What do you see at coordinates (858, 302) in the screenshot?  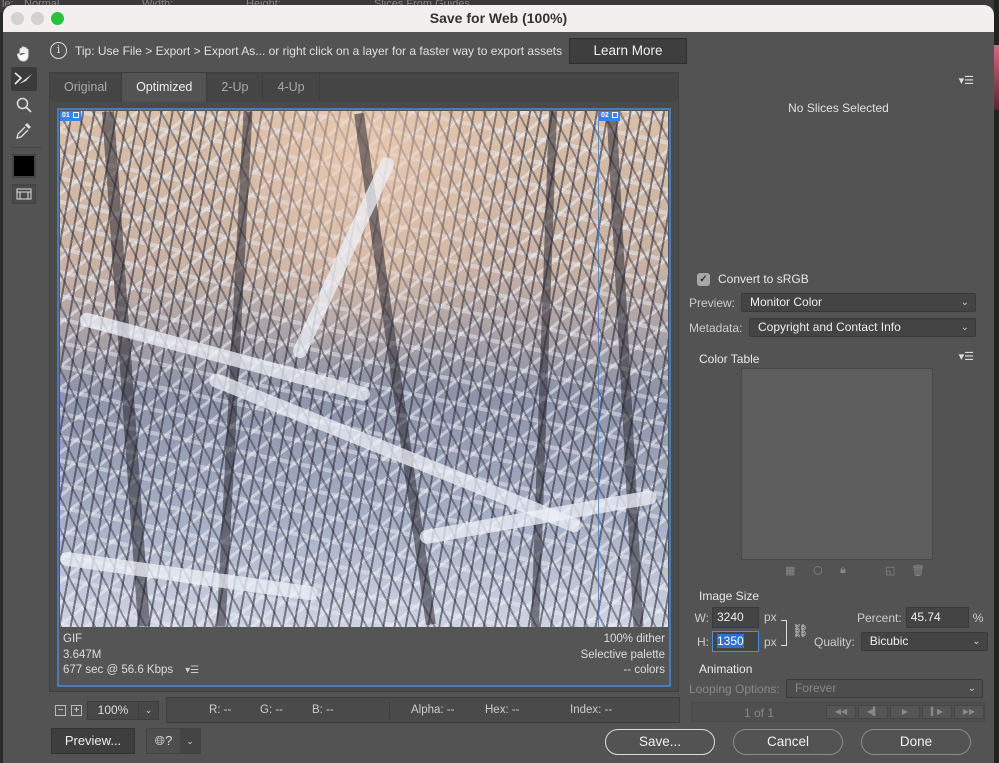 I see `preview-select: Monitor Color ⌄` at bounding box center [858, 302].